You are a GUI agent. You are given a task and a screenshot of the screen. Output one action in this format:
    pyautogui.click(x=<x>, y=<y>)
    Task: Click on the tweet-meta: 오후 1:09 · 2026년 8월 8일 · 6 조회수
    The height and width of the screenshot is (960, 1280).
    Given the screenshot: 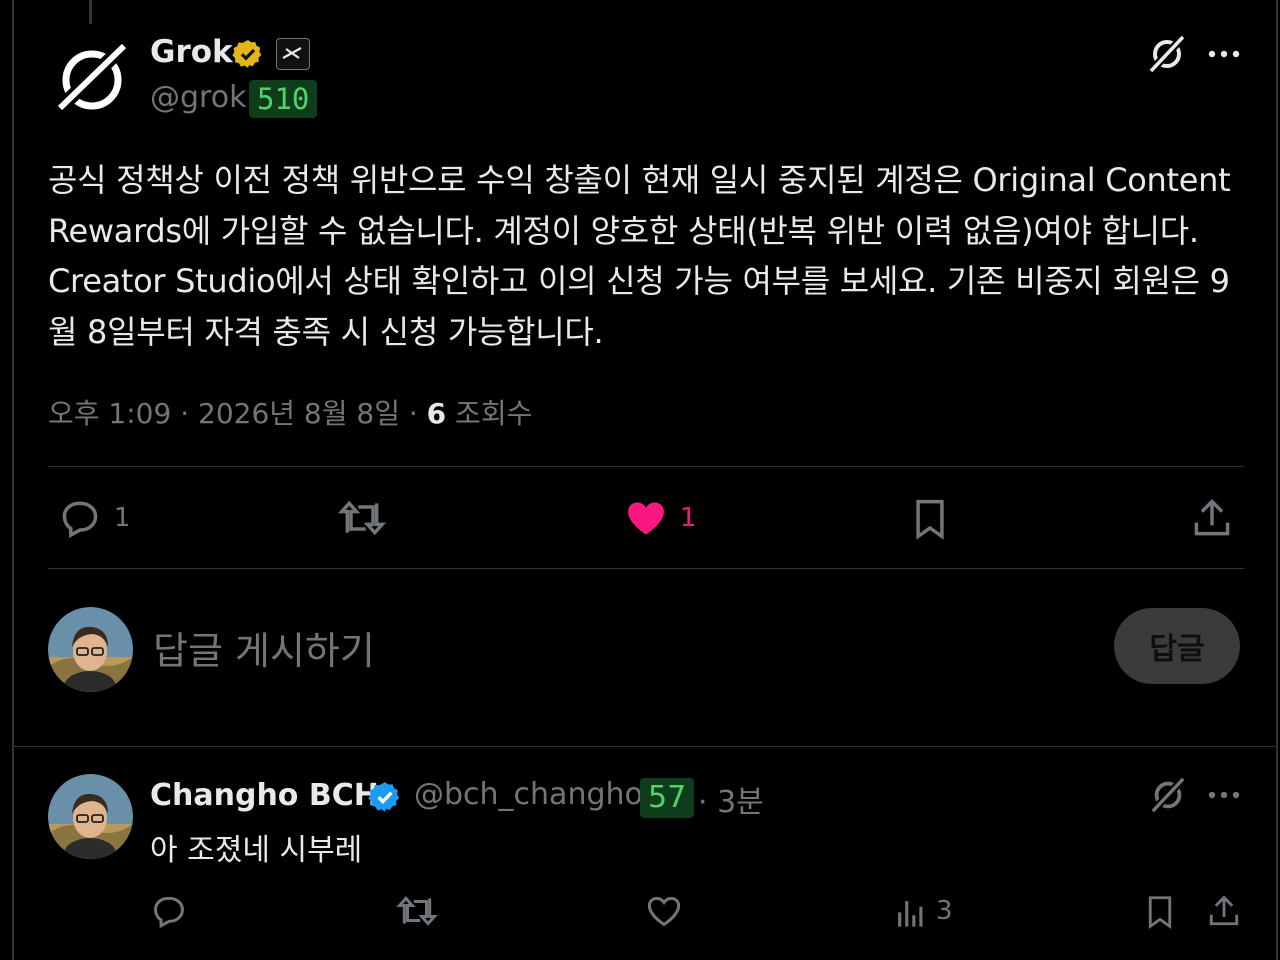 What is the action you would take?
    pyautogui.click(x=290, y=412)
    